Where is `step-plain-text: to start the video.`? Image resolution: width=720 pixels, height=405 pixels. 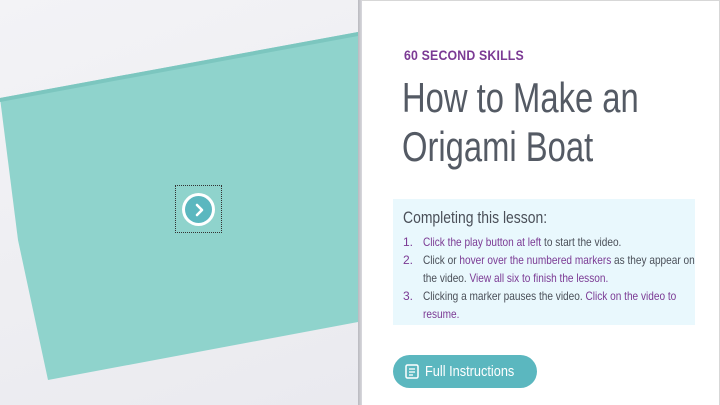 step-plain-text: to start the video. is located at coordinates (581, 242).